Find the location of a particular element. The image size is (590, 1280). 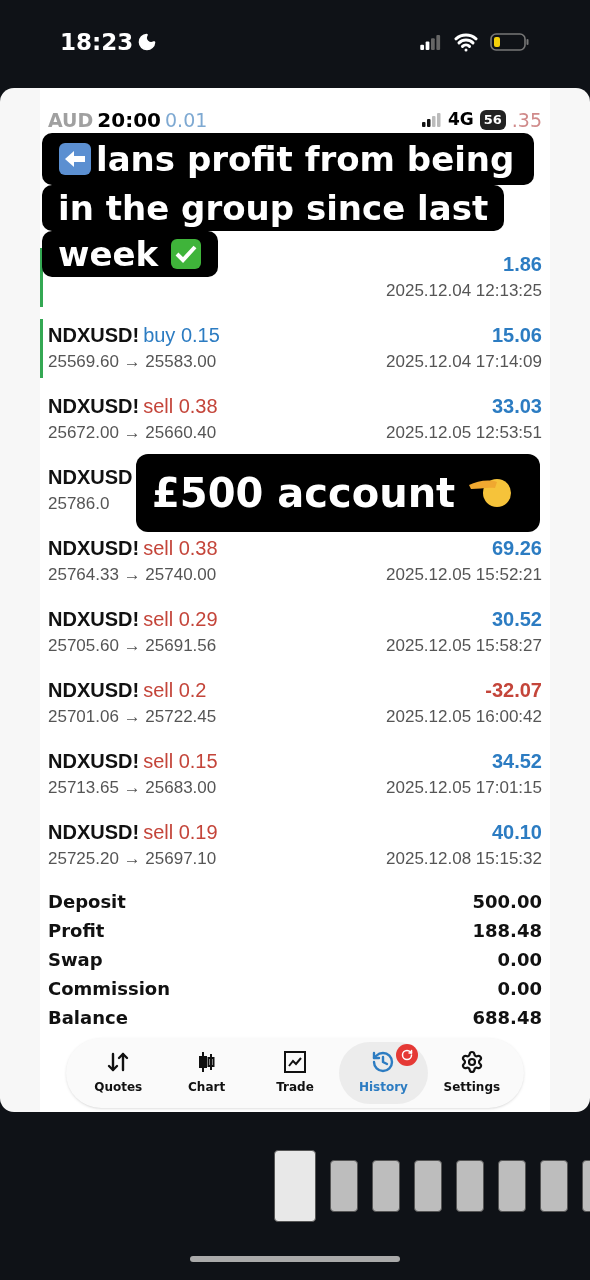

symbol-text: NDXUSD is located at coordinates (90, 477).